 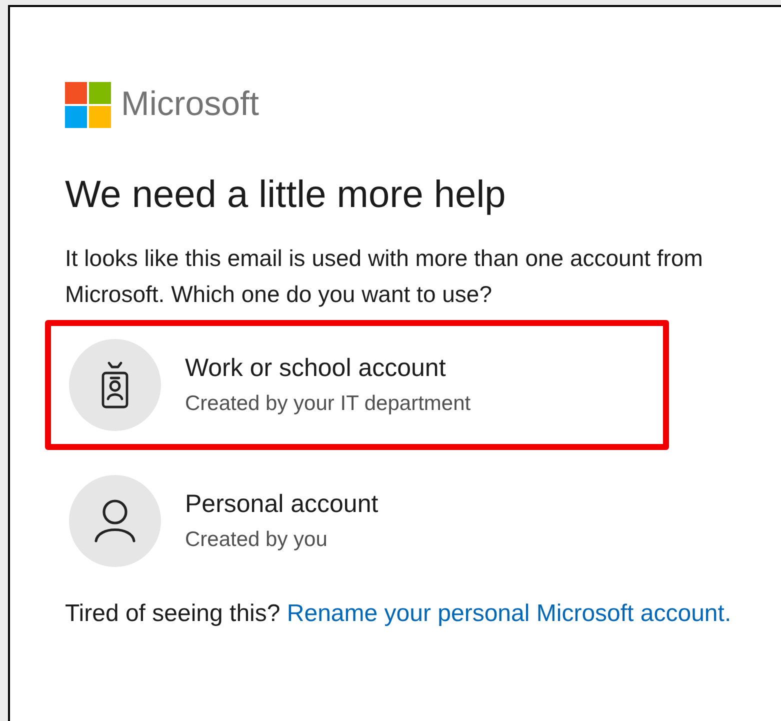 I want to click on option-subtitle: Created by your IT department, so click(x=328, y=404).